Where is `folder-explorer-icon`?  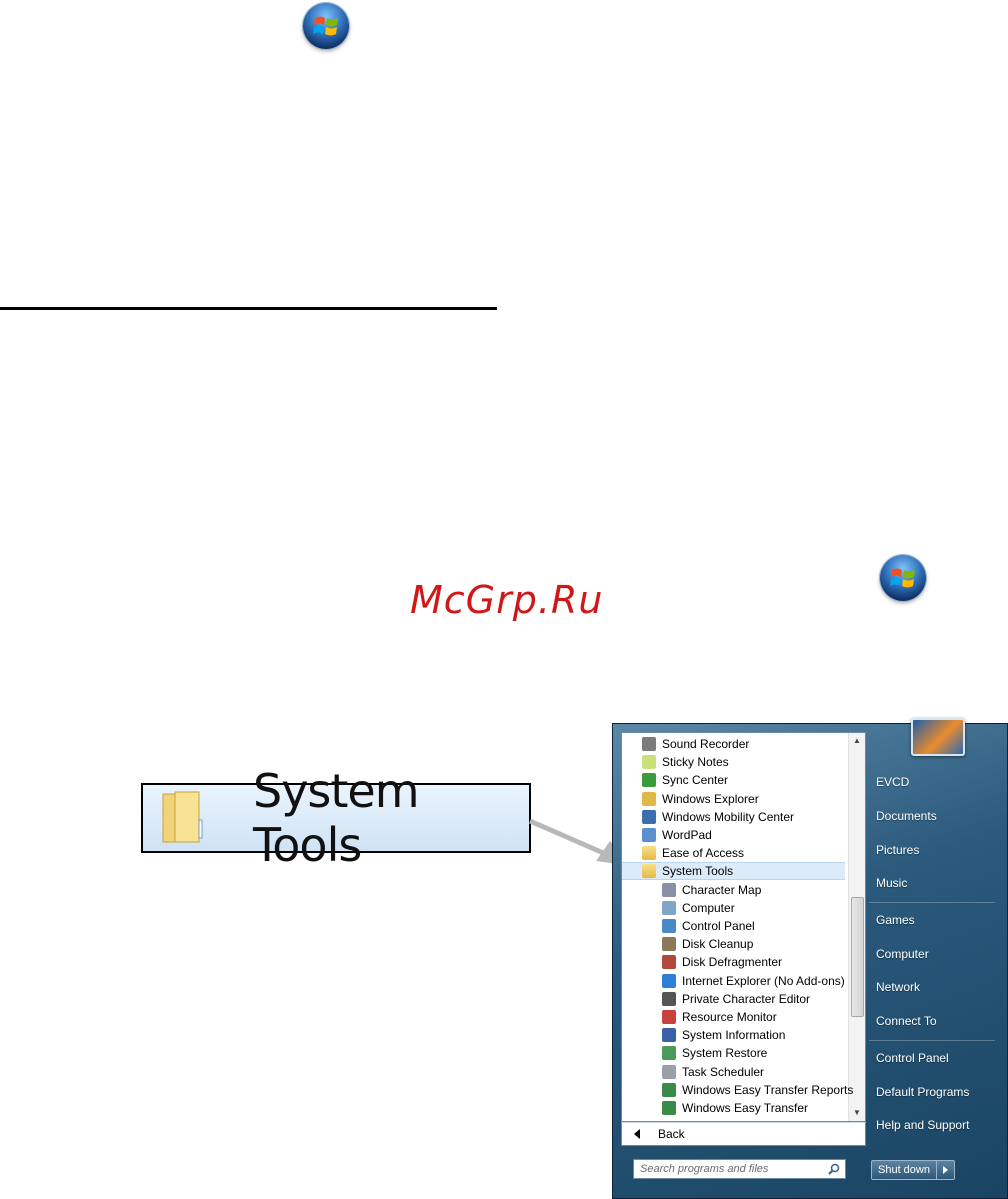
folder-explorer-icon is located at coordinates (649, 798).